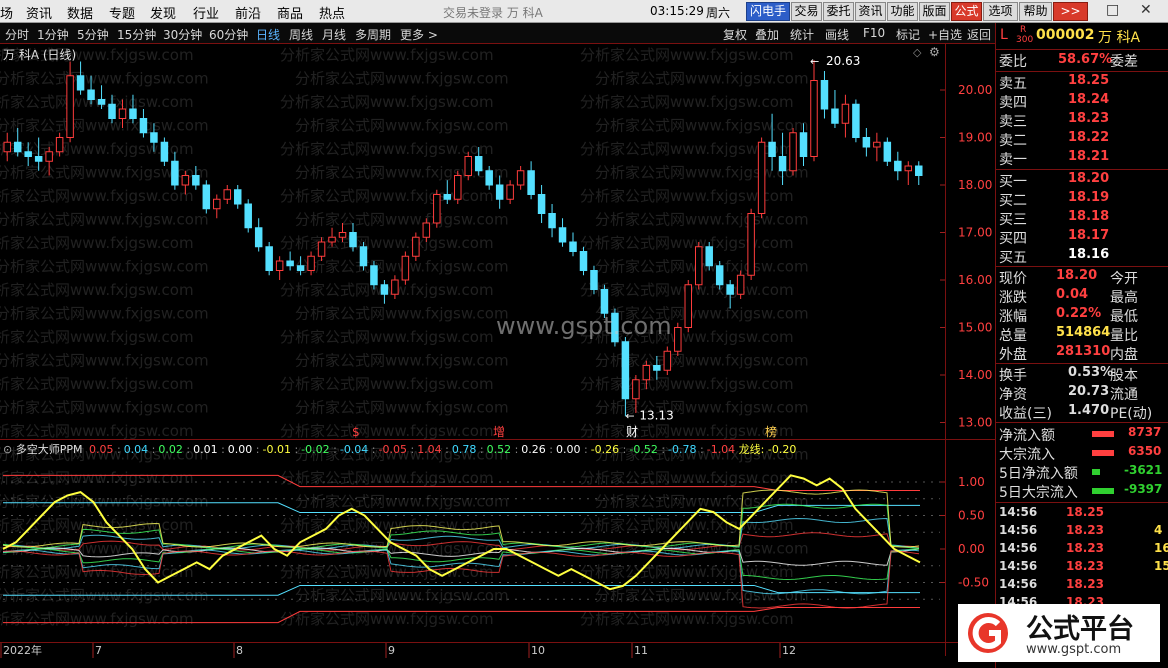 The width and height of the screenshot is (1168, 668). What do you see at coordinates (1074, 649) in the screenshot?
I see `logo-url: www.gspt.com` at bounding box center [1074, 649].